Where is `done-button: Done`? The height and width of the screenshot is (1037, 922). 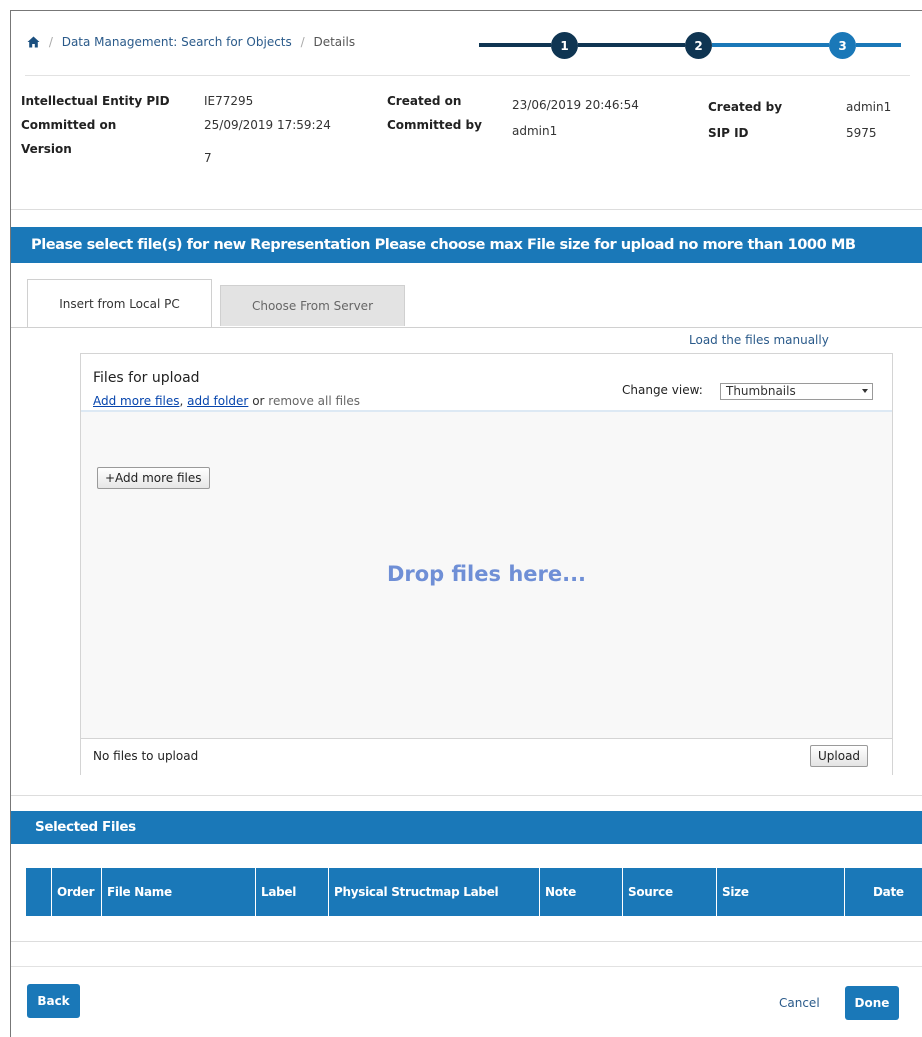 done-button: Done is located at coordinates (872, 1003).